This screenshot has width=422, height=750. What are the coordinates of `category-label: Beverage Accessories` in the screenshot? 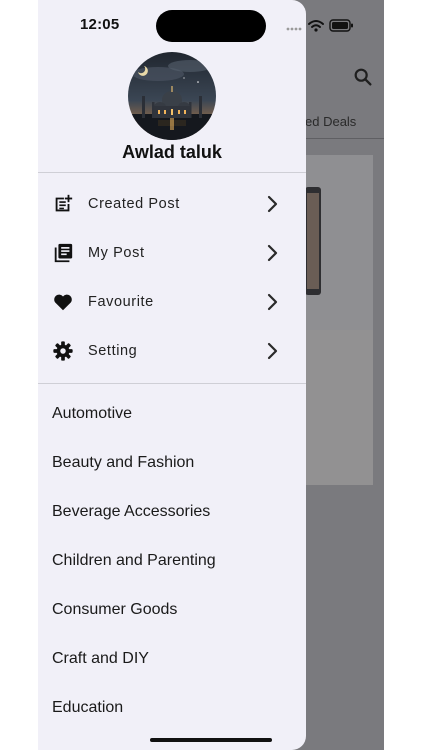 It's located at (131, 511).